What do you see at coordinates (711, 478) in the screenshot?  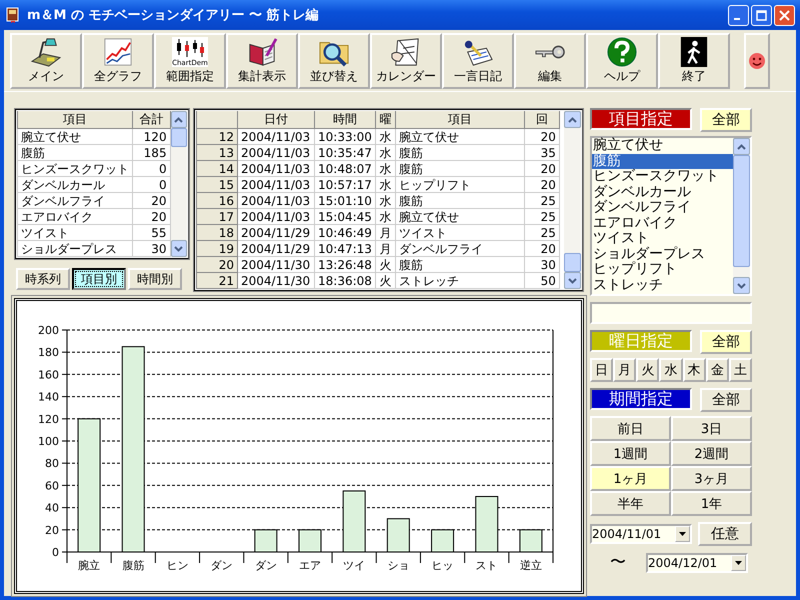 I see `period-button: 3ヶ月` at bounding box center [711, 478].